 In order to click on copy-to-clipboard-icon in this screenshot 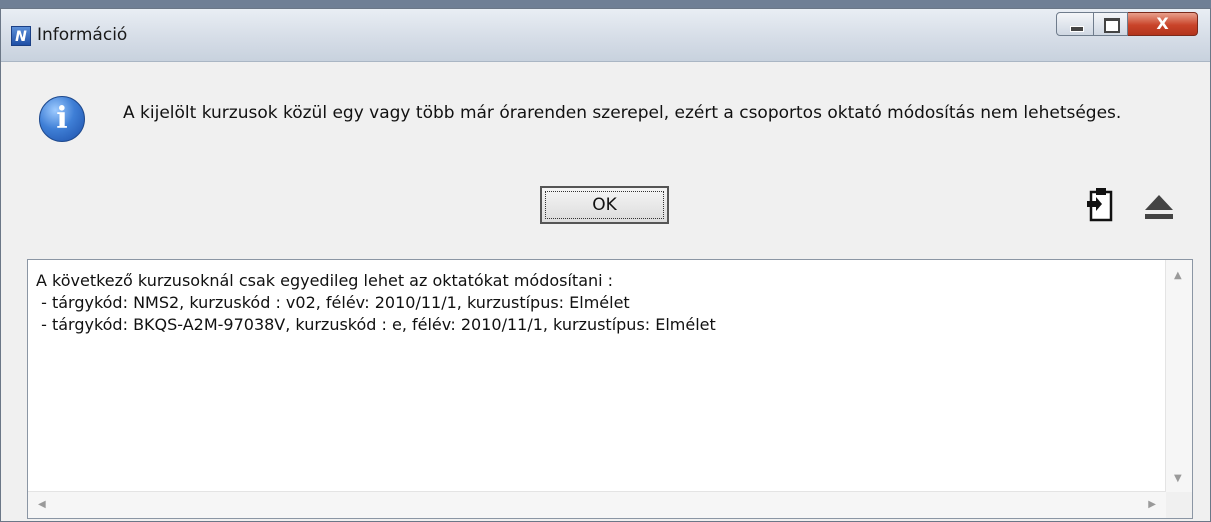, I will do `click(1100, 205)`.